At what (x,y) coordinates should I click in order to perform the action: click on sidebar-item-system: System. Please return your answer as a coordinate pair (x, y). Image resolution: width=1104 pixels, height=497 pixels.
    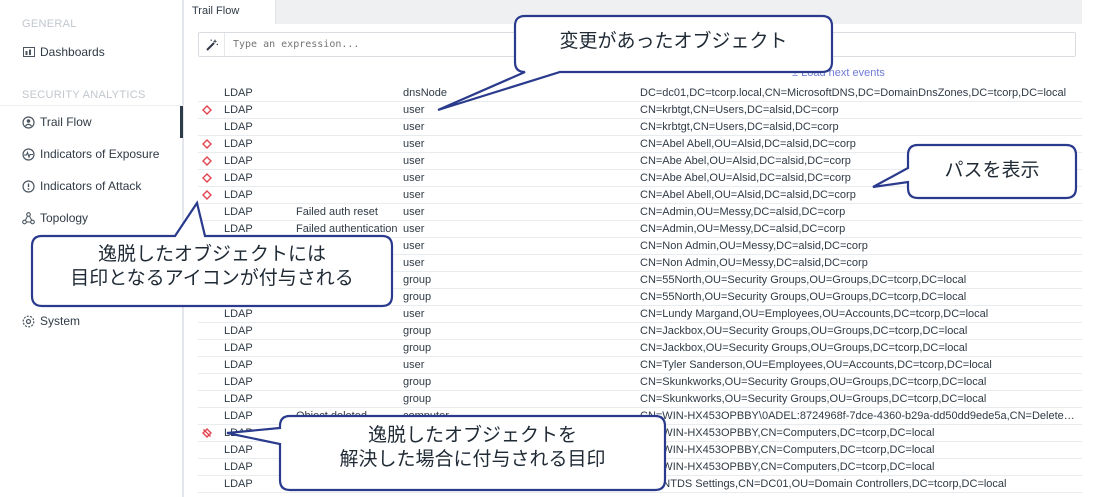
    Looking at the image, I should click on (51, 321).